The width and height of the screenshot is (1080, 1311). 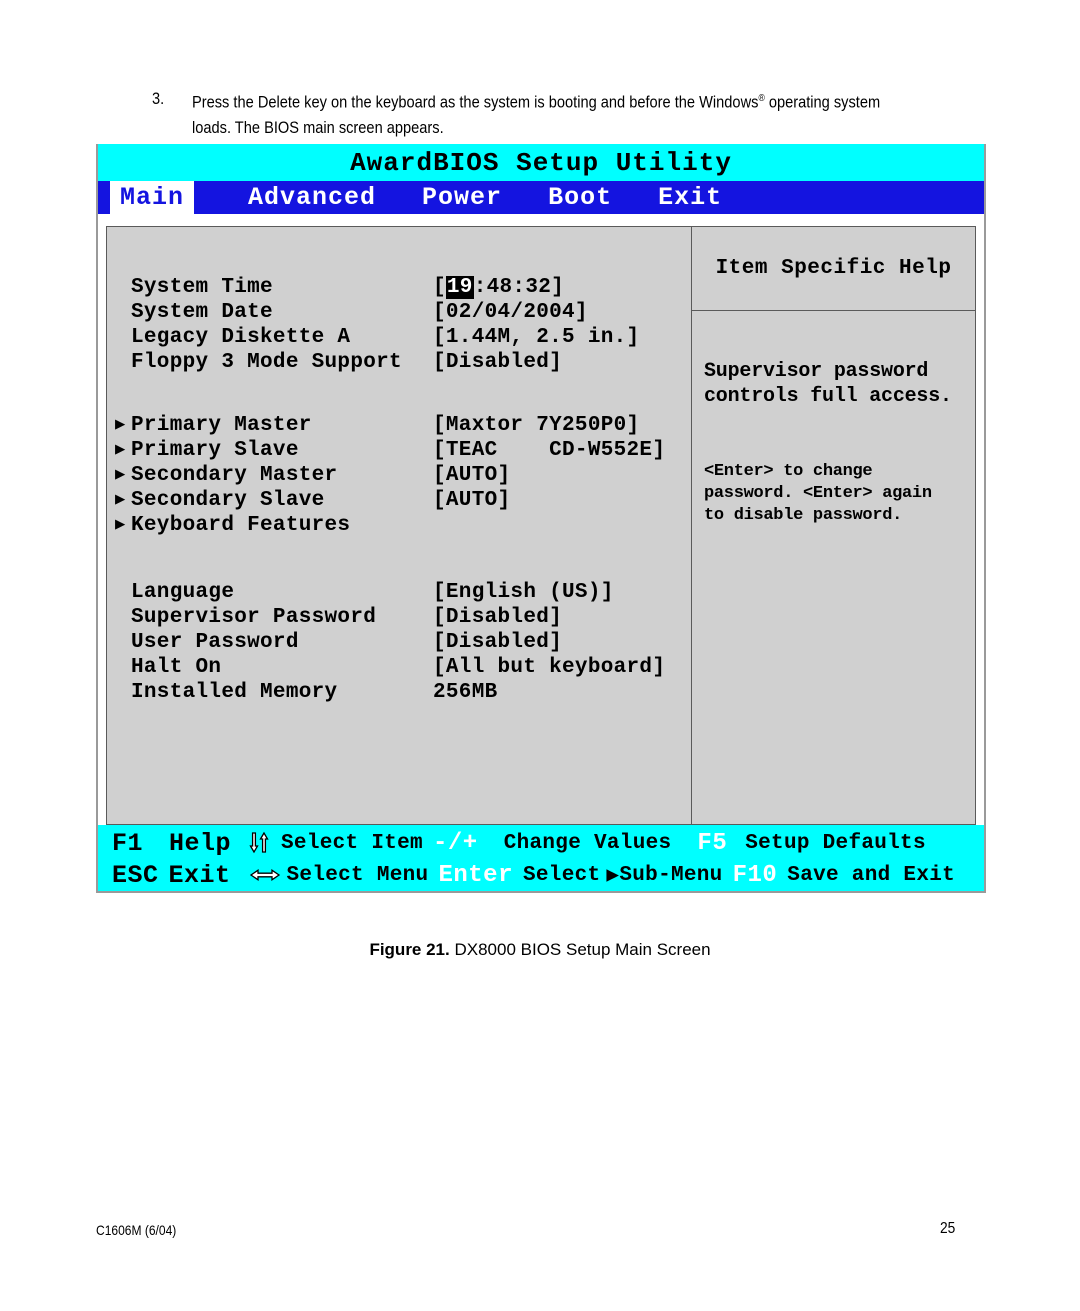 What do you see at coordinates (549, 450) in the screenshot?
I see `value-primary-slave: [TEAC CD-W552E]` at bounding box center [549, 450].